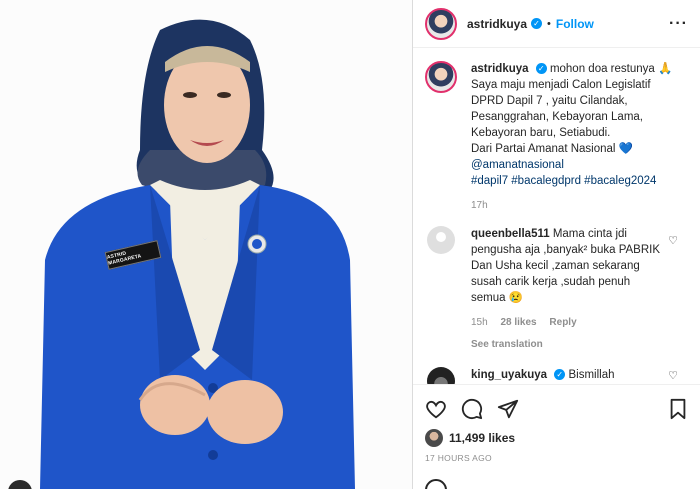  What do you see at coordinates (566, 250) in the screenshot?
I see `comment-line-1: pengusha aja ,banyak² buka PABRIK` at bounding box center [566, 250].